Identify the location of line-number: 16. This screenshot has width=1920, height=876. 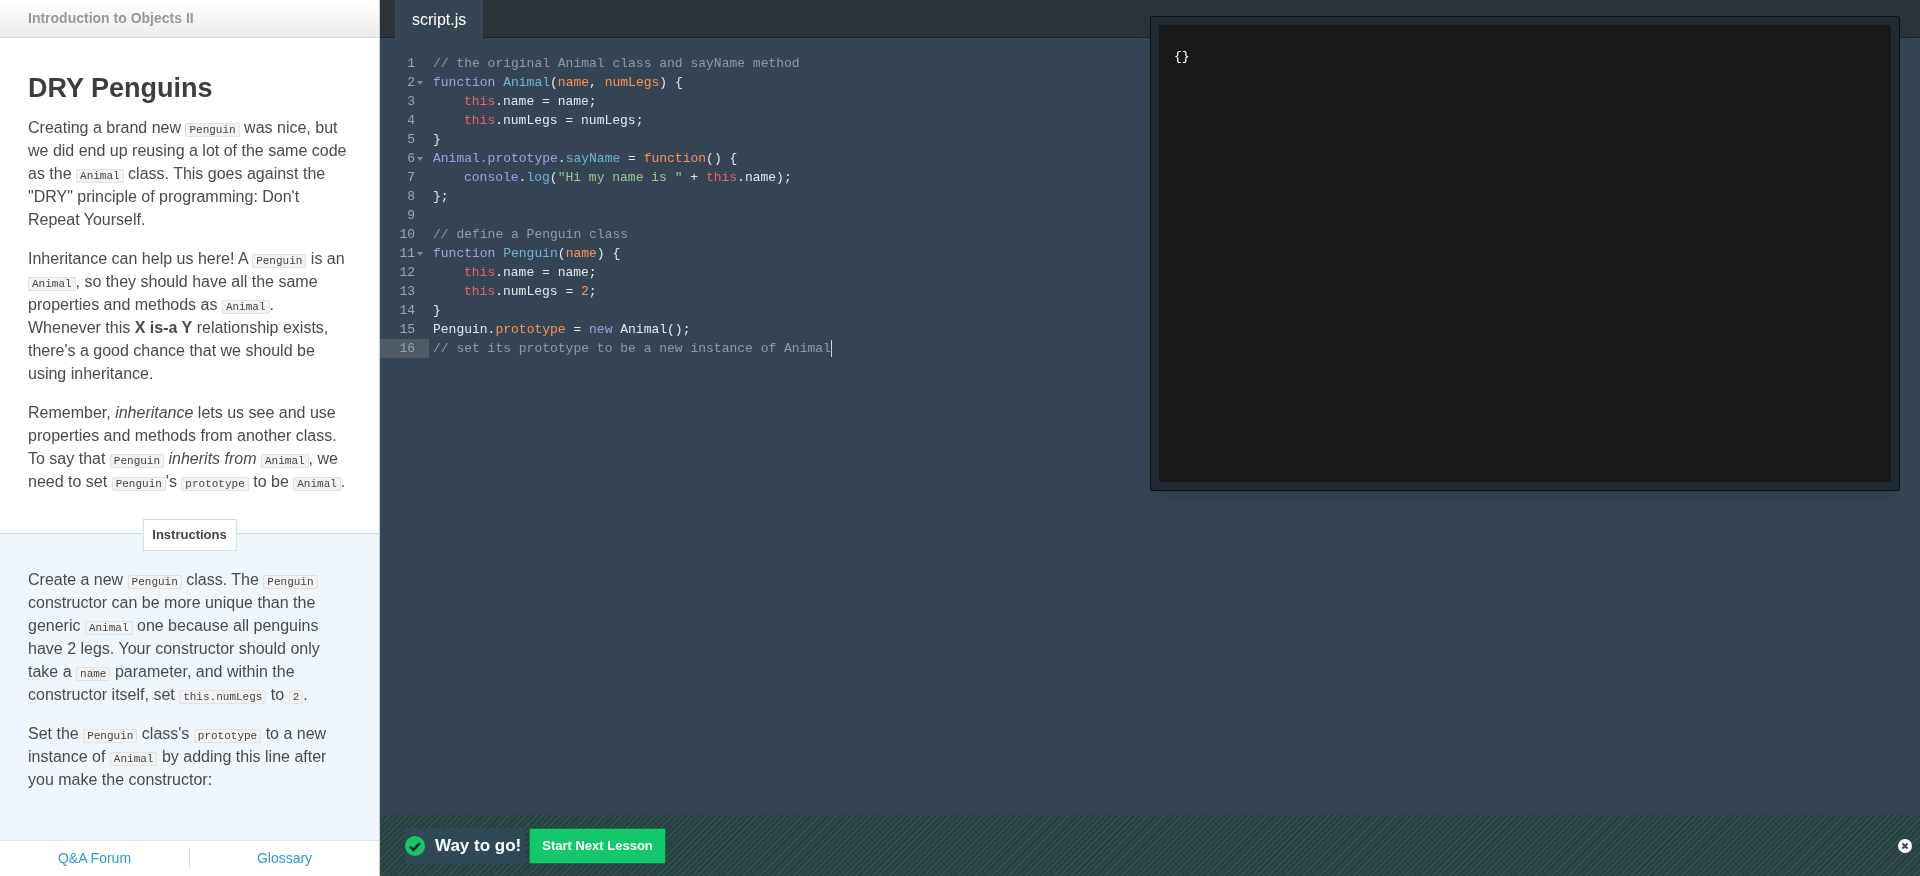
(407, 349).